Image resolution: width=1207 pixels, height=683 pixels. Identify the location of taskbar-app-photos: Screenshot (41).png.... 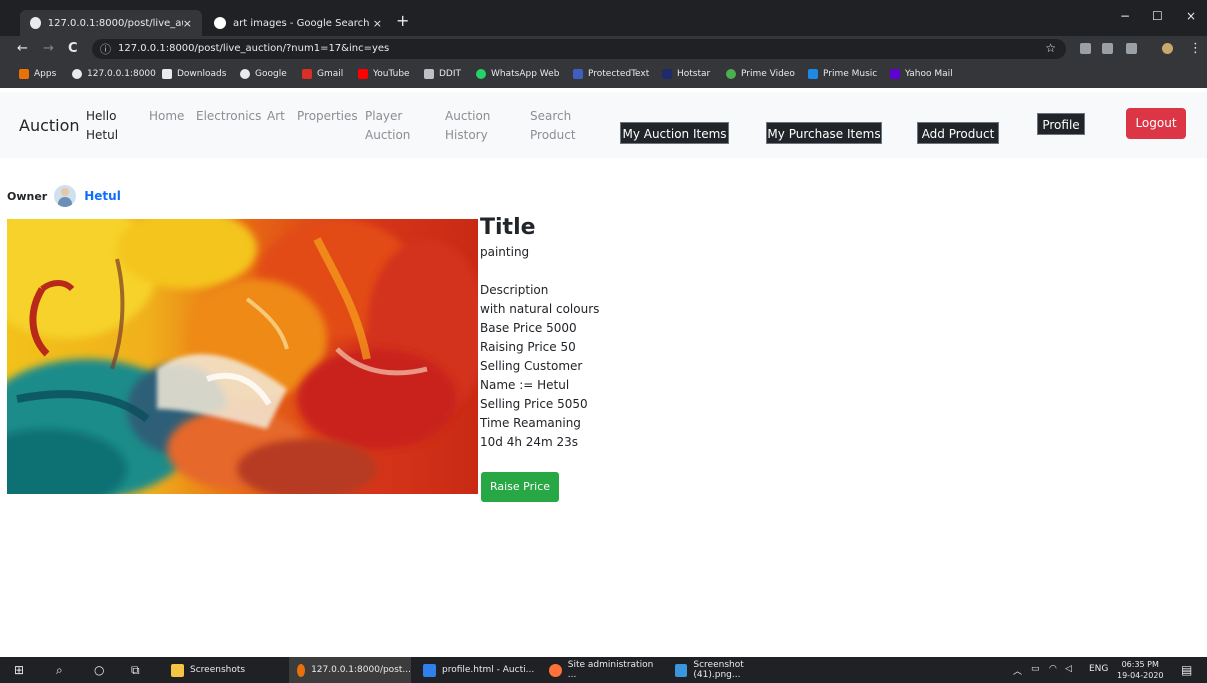
(728, 670).